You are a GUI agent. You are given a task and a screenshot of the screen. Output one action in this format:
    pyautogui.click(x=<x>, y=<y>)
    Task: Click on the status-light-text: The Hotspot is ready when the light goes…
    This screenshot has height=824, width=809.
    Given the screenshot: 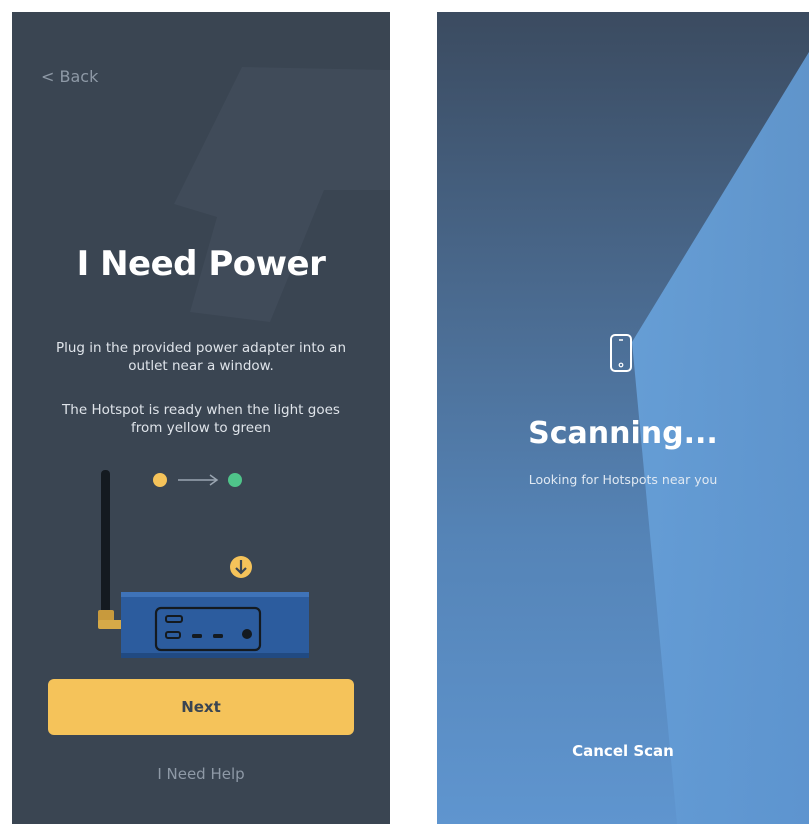 What is the action you would take?
    pyautogui.click(x=201, y=419)
    